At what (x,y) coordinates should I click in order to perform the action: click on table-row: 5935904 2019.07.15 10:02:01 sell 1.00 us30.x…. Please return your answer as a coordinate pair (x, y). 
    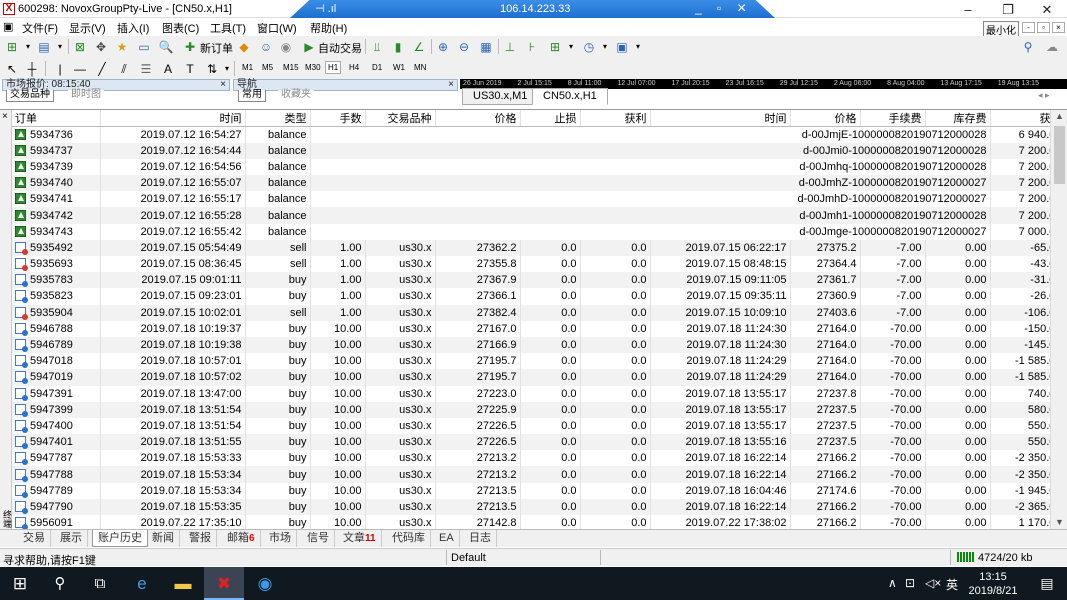
    Looking at the image, I should click on (539, 312).